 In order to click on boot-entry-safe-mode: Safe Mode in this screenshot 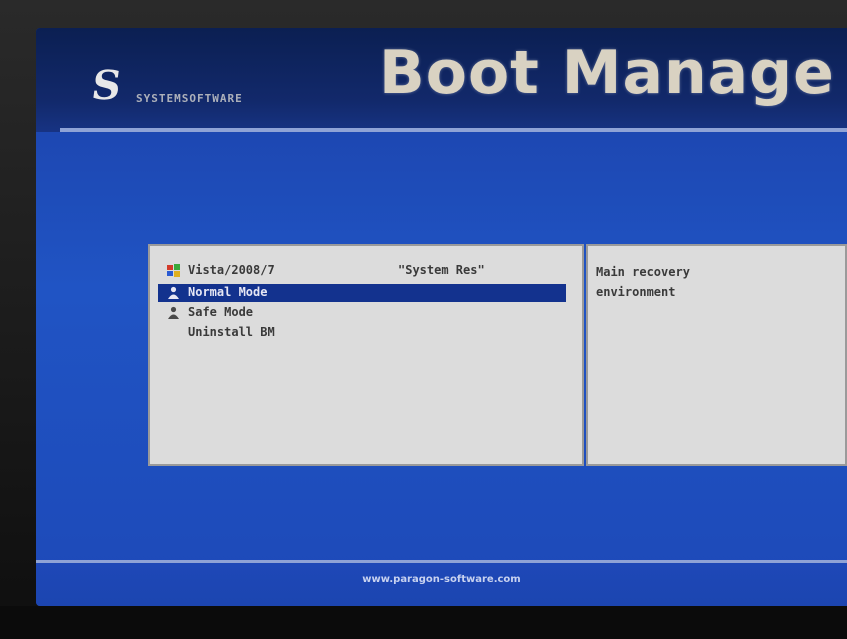, I will do `click(362, 313)`.